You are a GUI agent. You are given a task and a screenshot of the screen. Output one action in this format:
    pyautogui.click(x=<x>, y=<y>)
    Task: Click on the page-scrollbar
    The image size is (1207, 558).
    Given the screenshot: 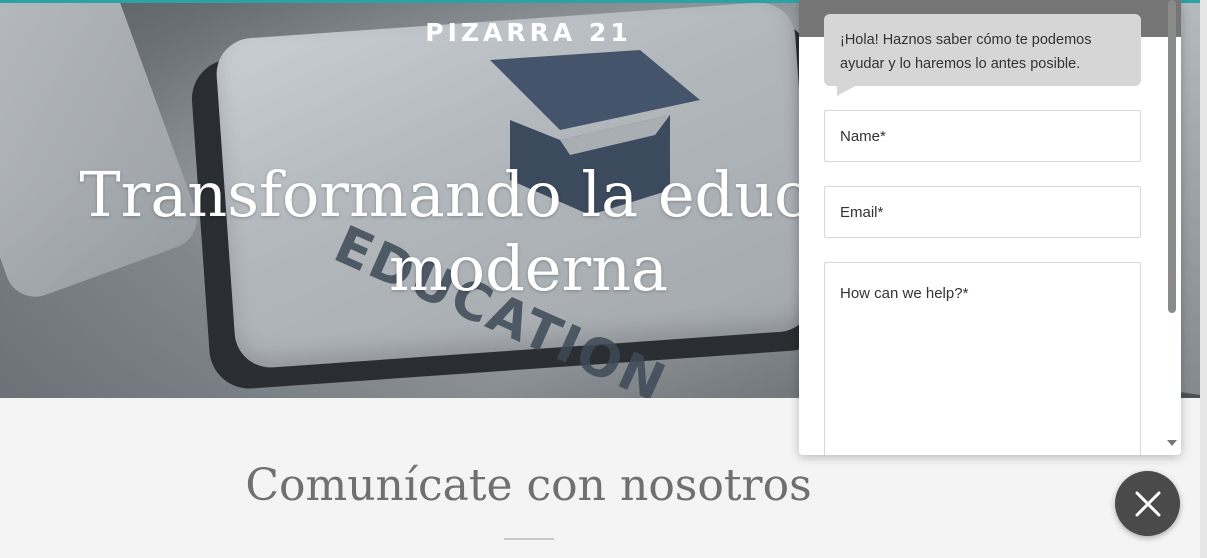 What is the action you would take?
    pyautogui.click(x=1203, y=279)
    